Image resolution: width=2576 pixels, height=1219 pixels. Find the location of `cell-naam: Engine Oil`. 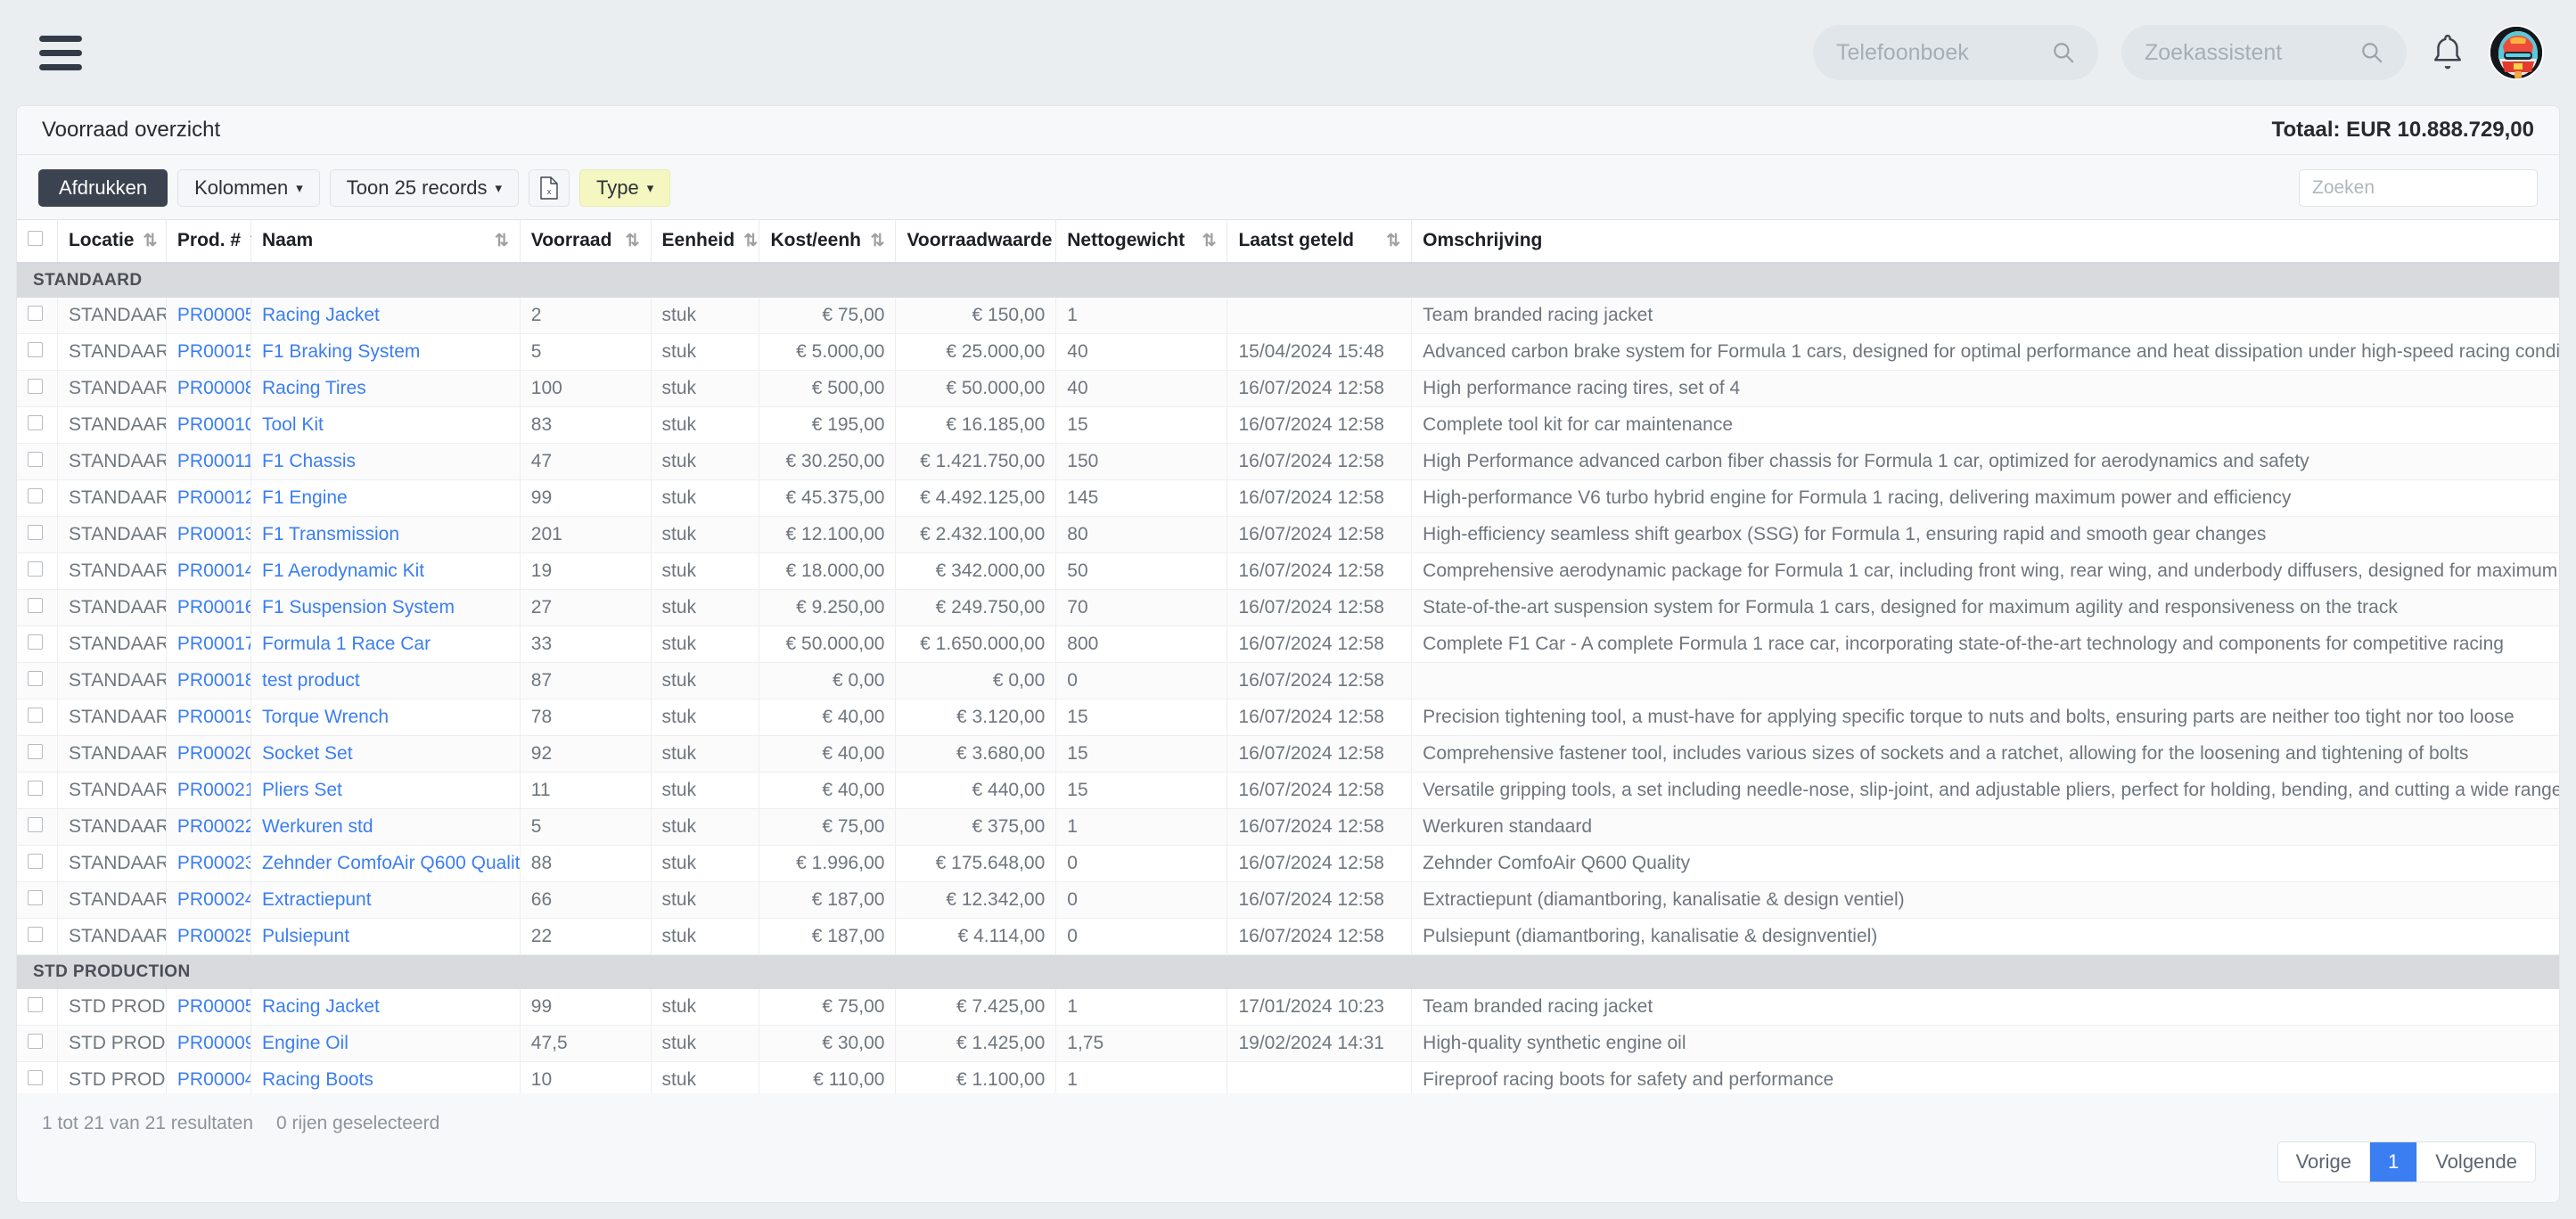

cell-naam: Engine Oil is located at coordinates (385, 1043).